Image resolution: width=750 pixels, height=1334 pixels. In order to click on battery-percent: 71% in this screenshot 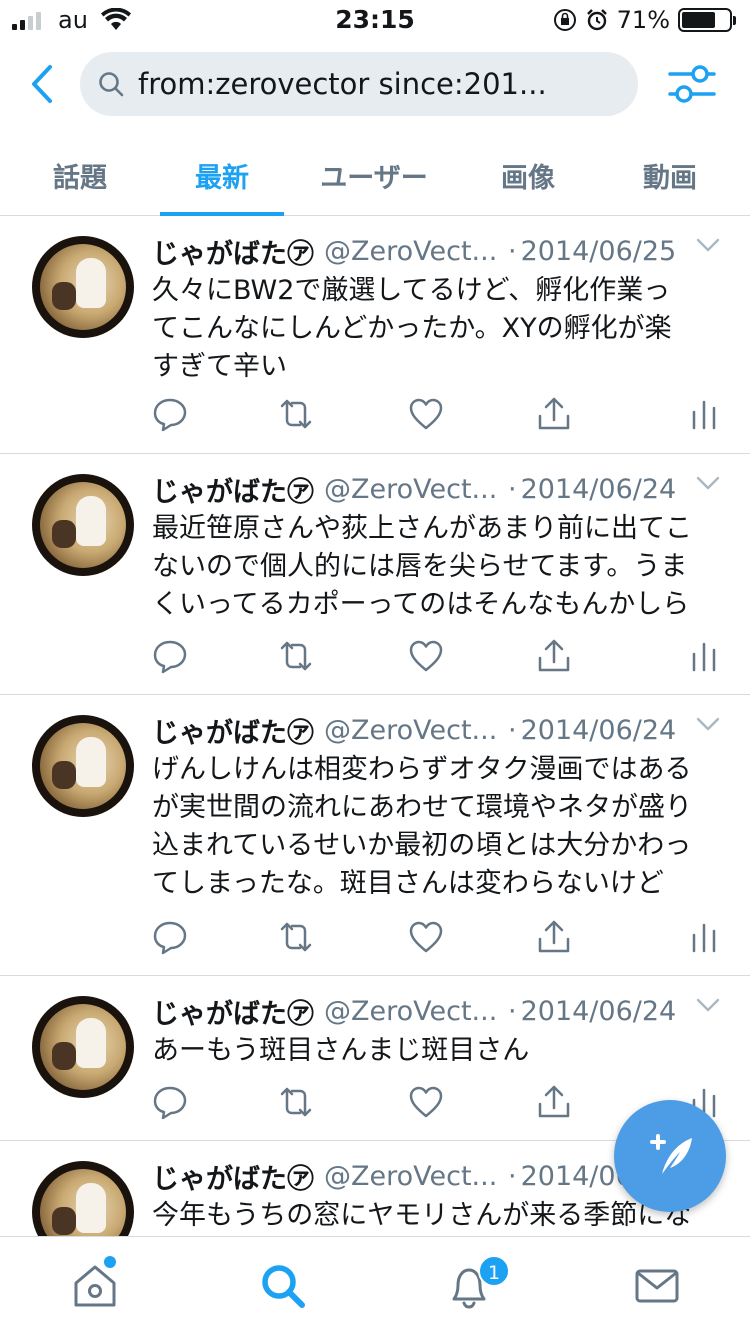, I will do `click(643, 20)`.